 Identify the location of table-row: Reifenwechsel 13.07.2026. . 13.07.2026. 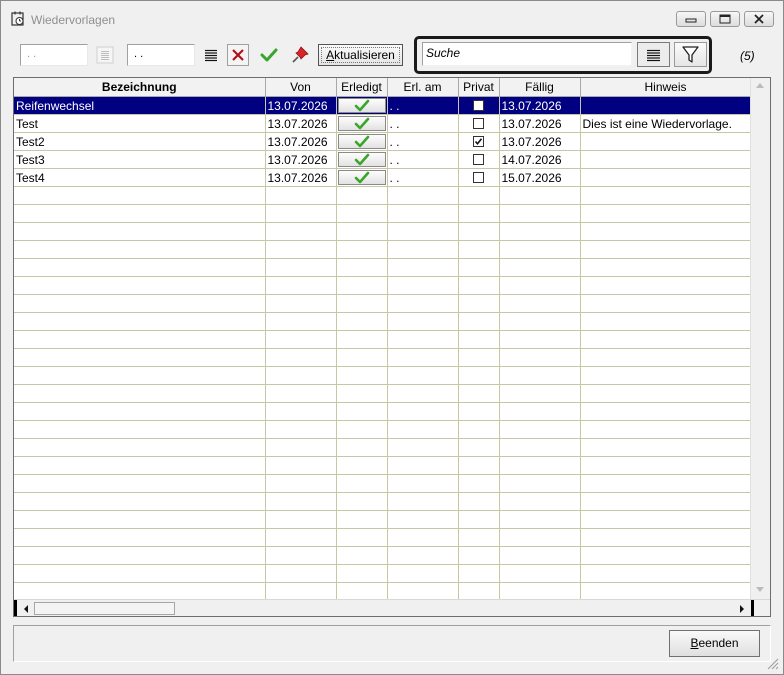
(383, 105).